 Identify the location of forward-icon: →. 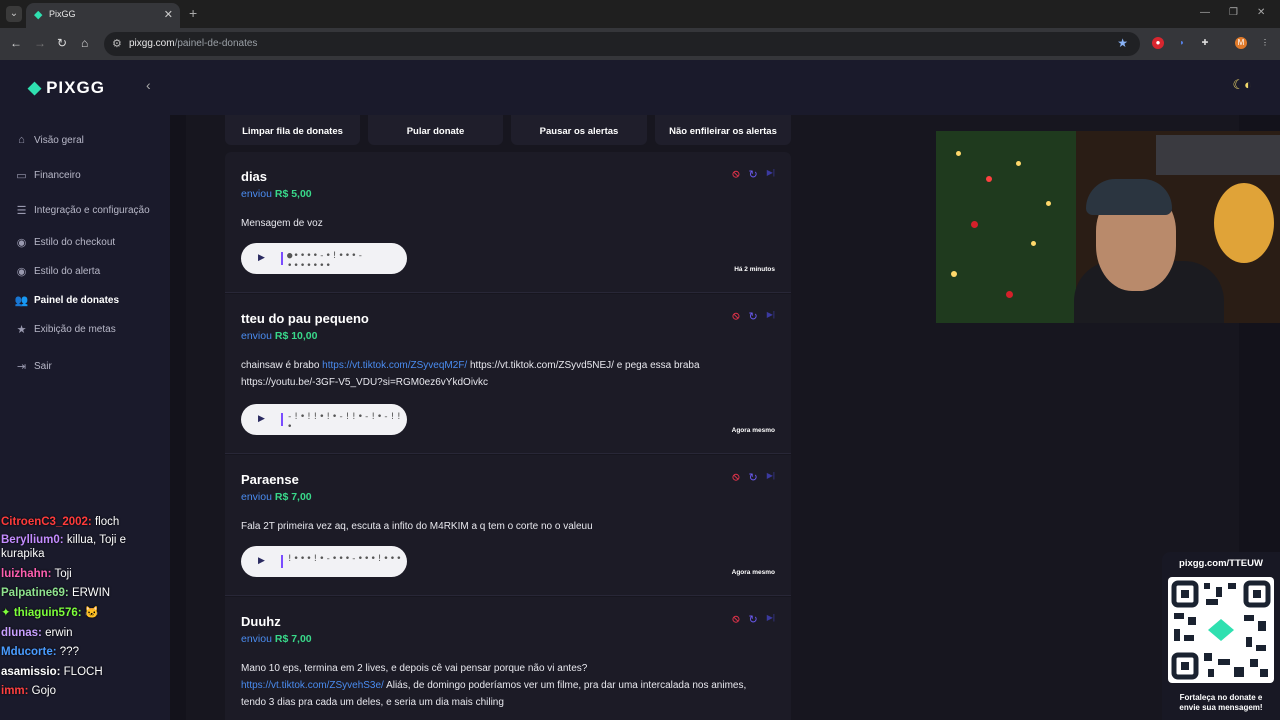
(40, 43).